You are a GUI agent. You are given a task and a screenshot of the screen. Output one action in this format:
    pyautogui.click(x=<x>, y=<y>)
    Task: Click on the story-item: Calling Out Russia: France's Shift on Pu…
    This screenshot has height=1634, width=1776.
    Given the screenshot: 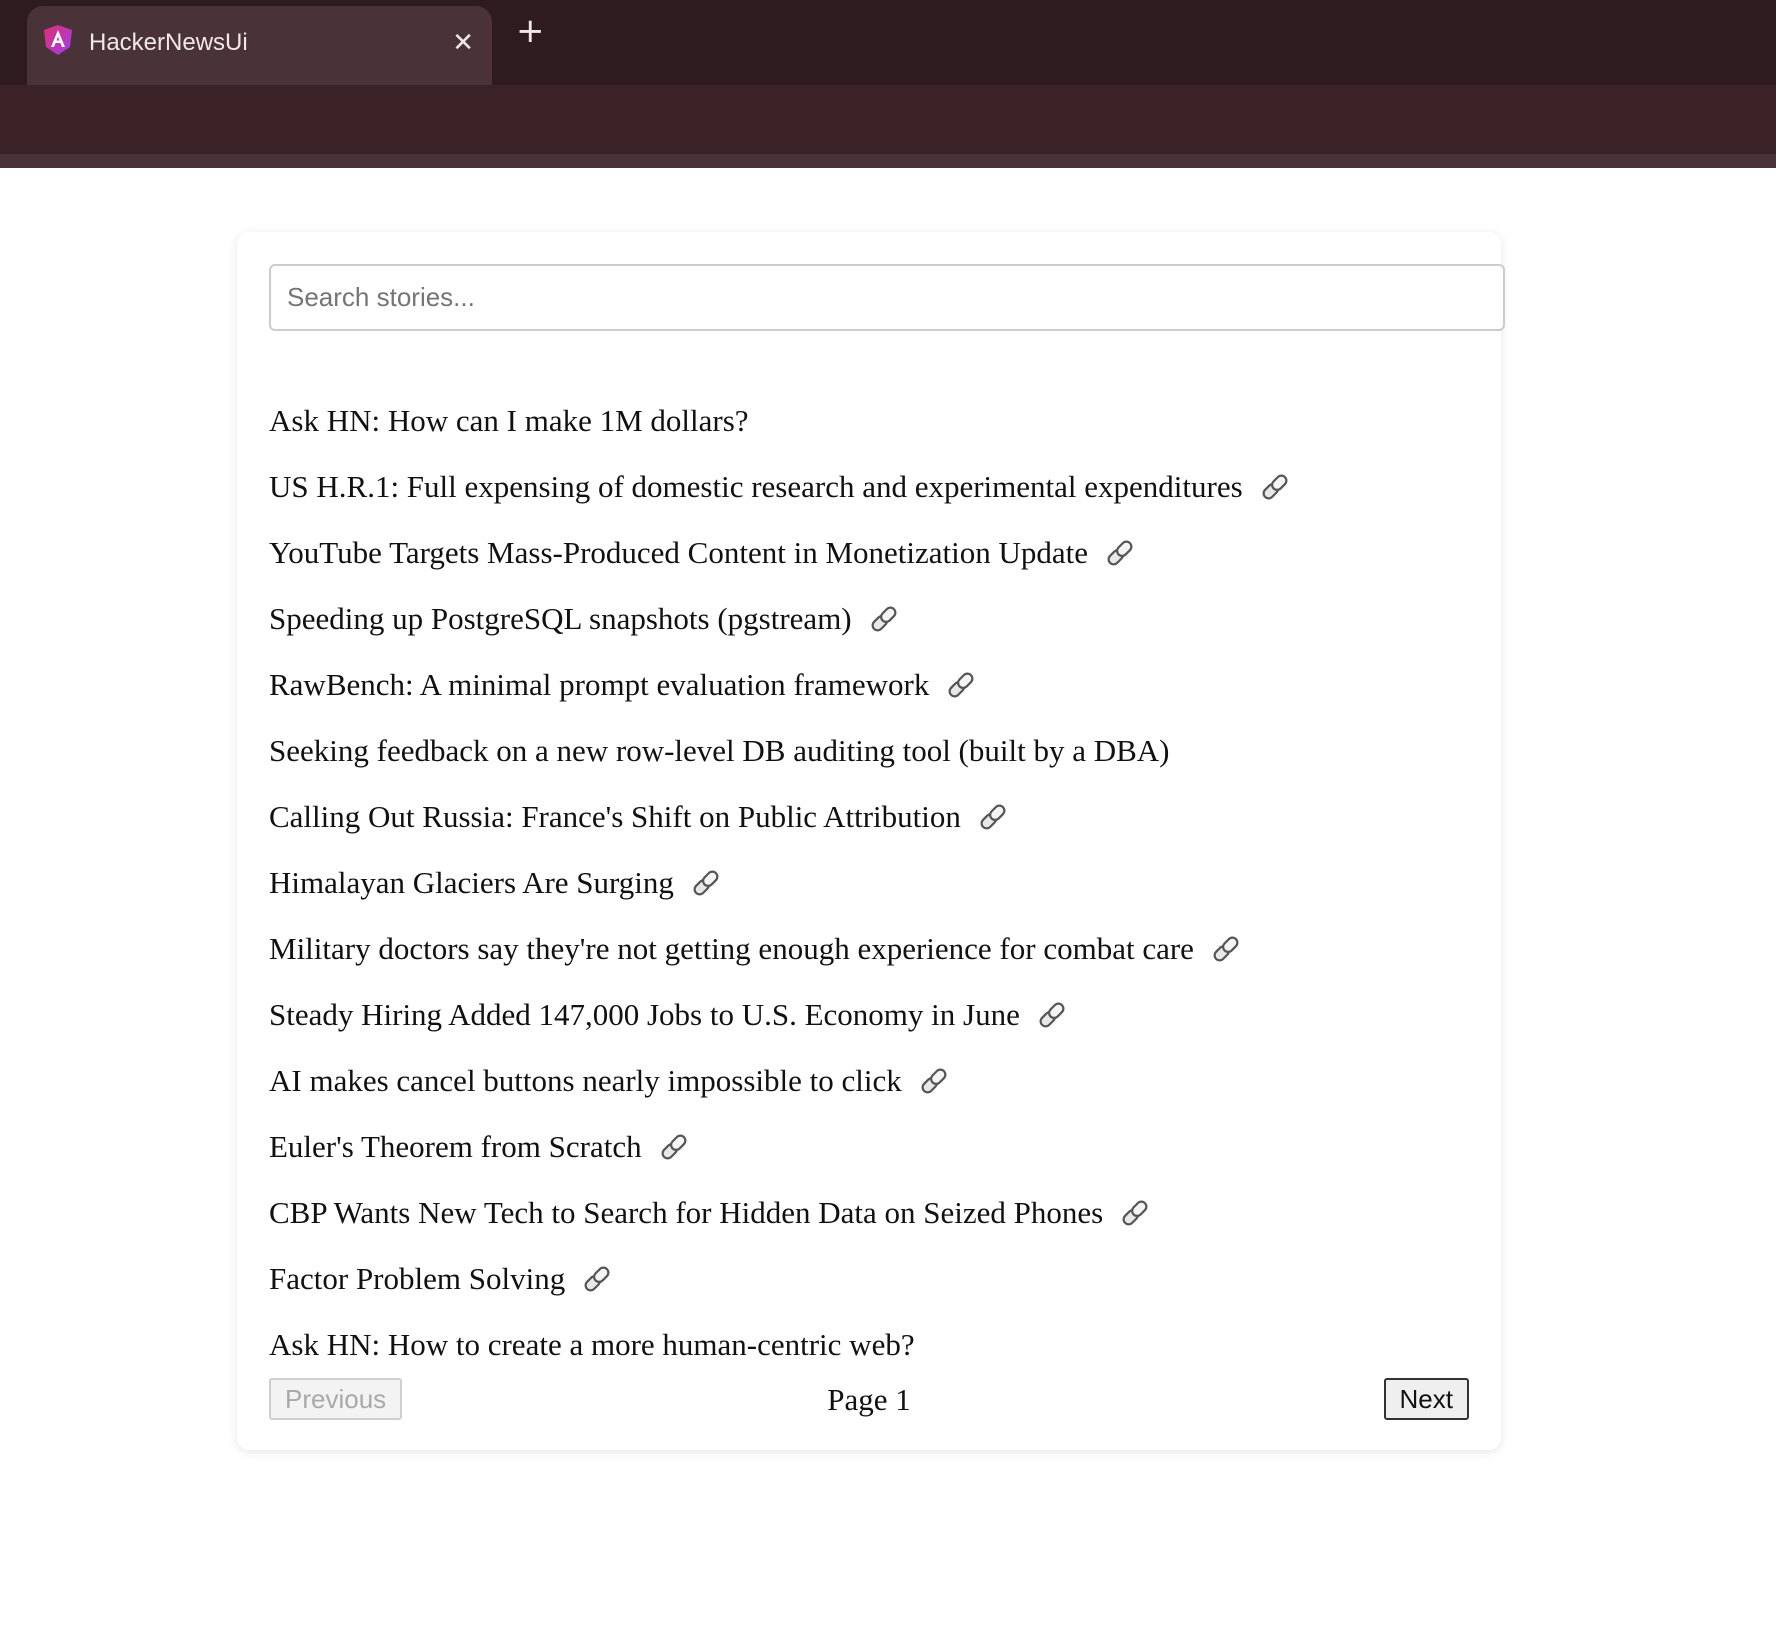 What is the action you would take?
    pyautogui.click(x=780, y=817)
    